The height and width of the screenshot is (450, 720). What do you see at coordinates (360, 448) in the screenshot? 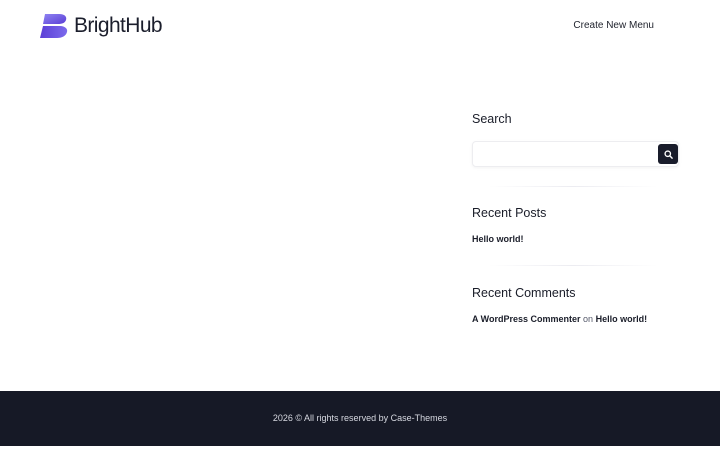
I see `bottom-strip` at bounding box center [360, 448].